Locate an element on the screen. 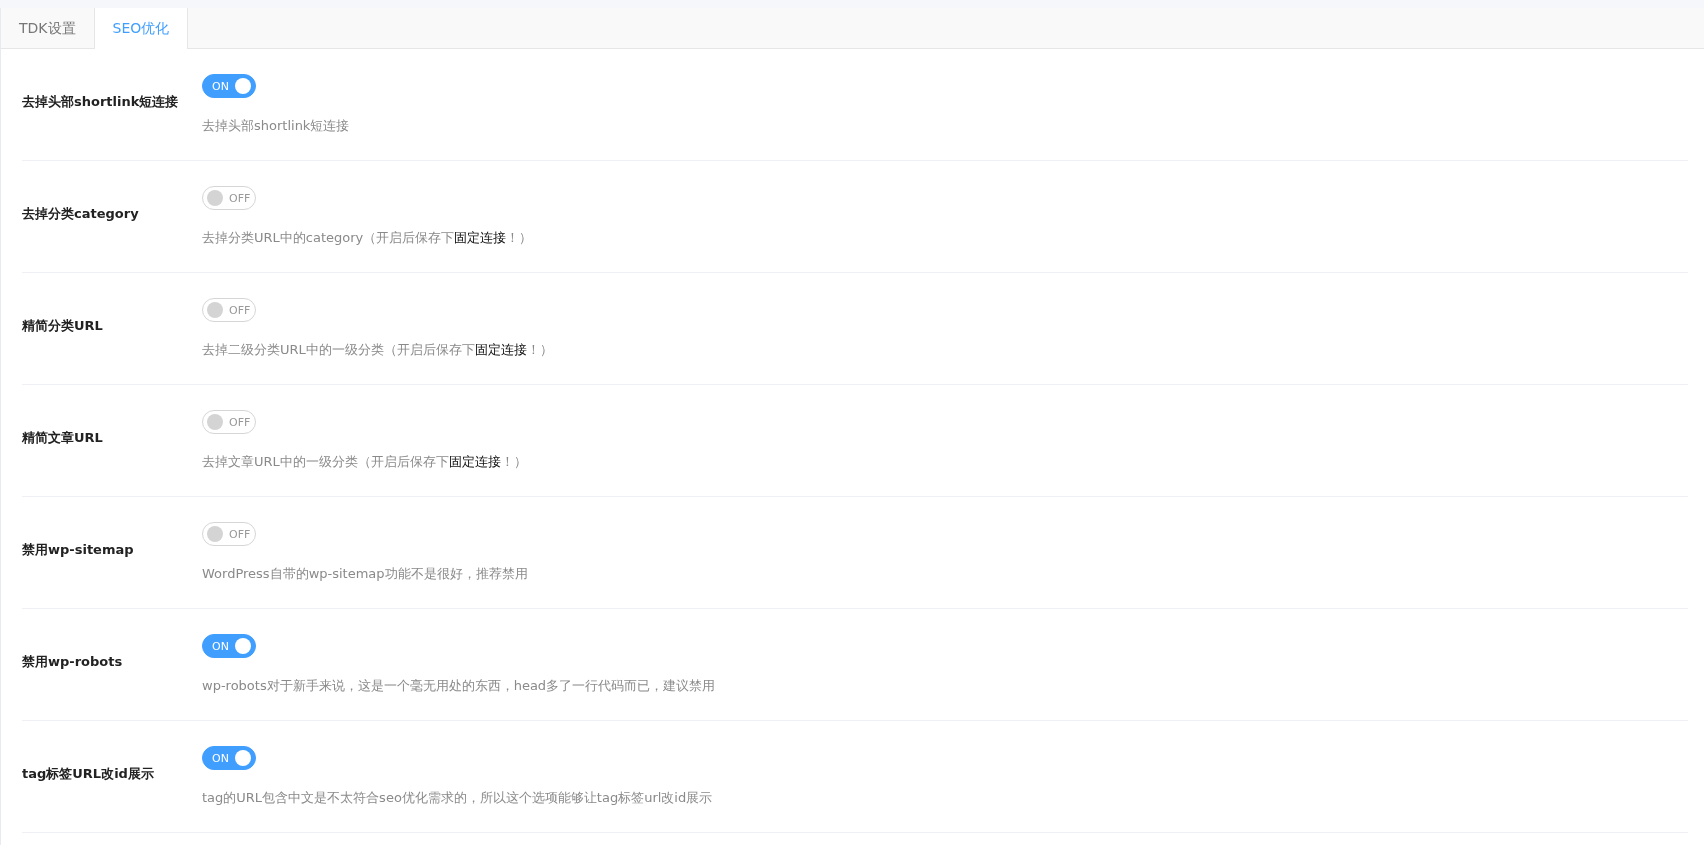 This screenshot has width=1704, height=845. setting-label: 禁用wp-sitemap is located at coordinates (78, 550).